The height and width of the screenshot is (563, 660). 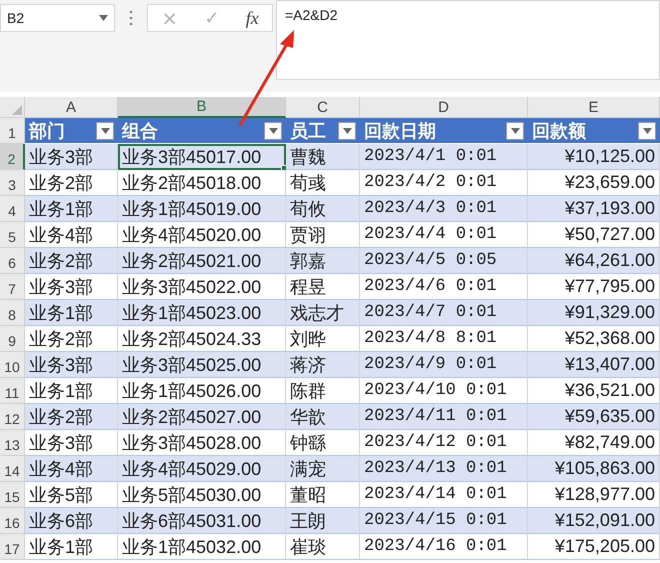 What do you see at coordinates (594, 107) in the screenshot?
I see `column-header: E` at bounding box center [594, 107].